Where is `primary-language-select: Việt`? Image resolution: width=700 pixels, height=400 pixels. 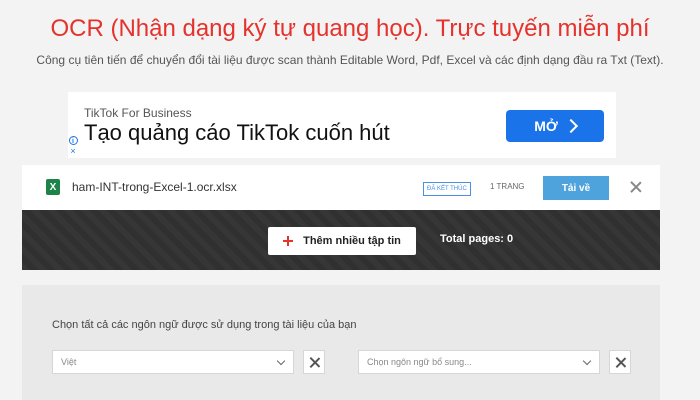
primary-language-select: Việt is located at coordinates (173, 362).